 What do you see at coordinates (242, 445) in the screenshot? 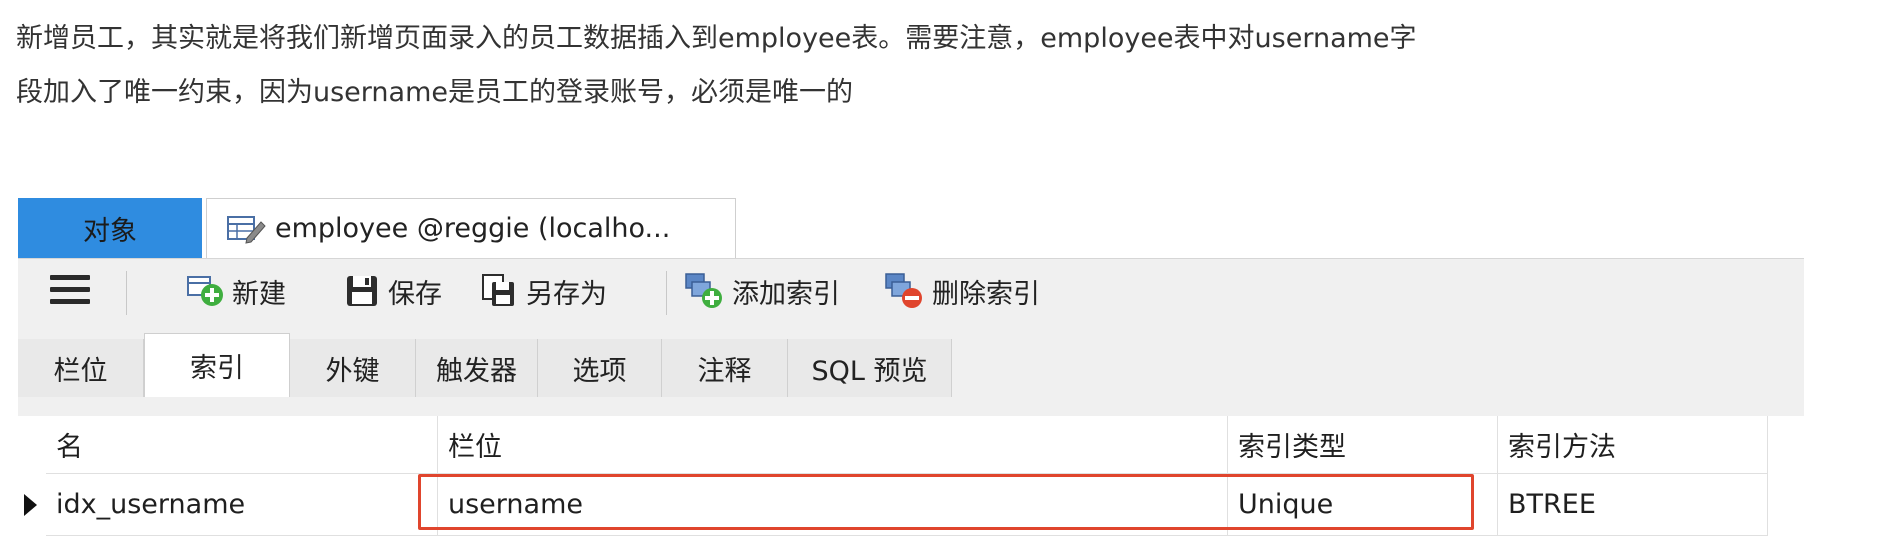
I see `column-header-name: 名` at bounding box center [242, 445].